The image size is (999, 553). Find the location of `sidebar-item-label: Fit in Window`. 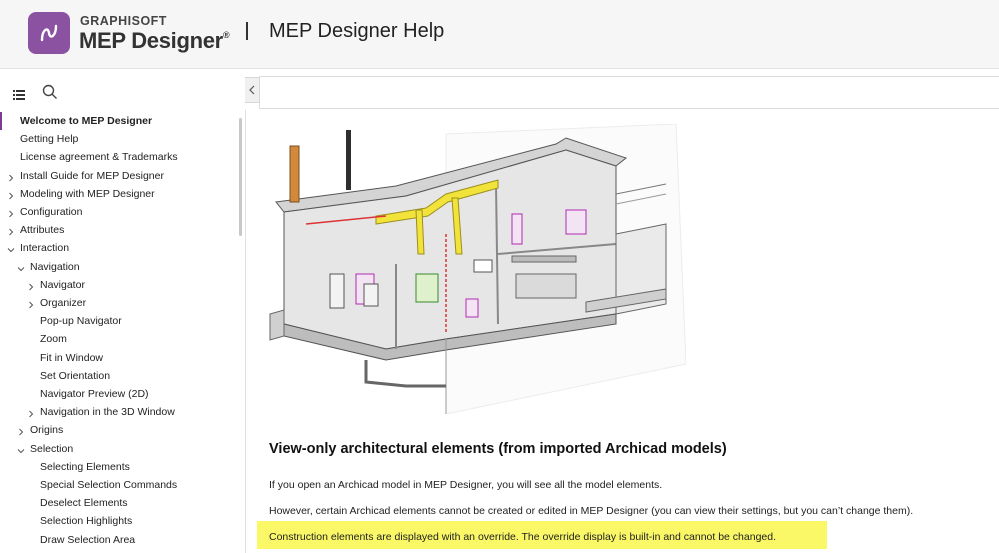

sidebar-item-label: Fit in Window is located at coordinates (72, 357).